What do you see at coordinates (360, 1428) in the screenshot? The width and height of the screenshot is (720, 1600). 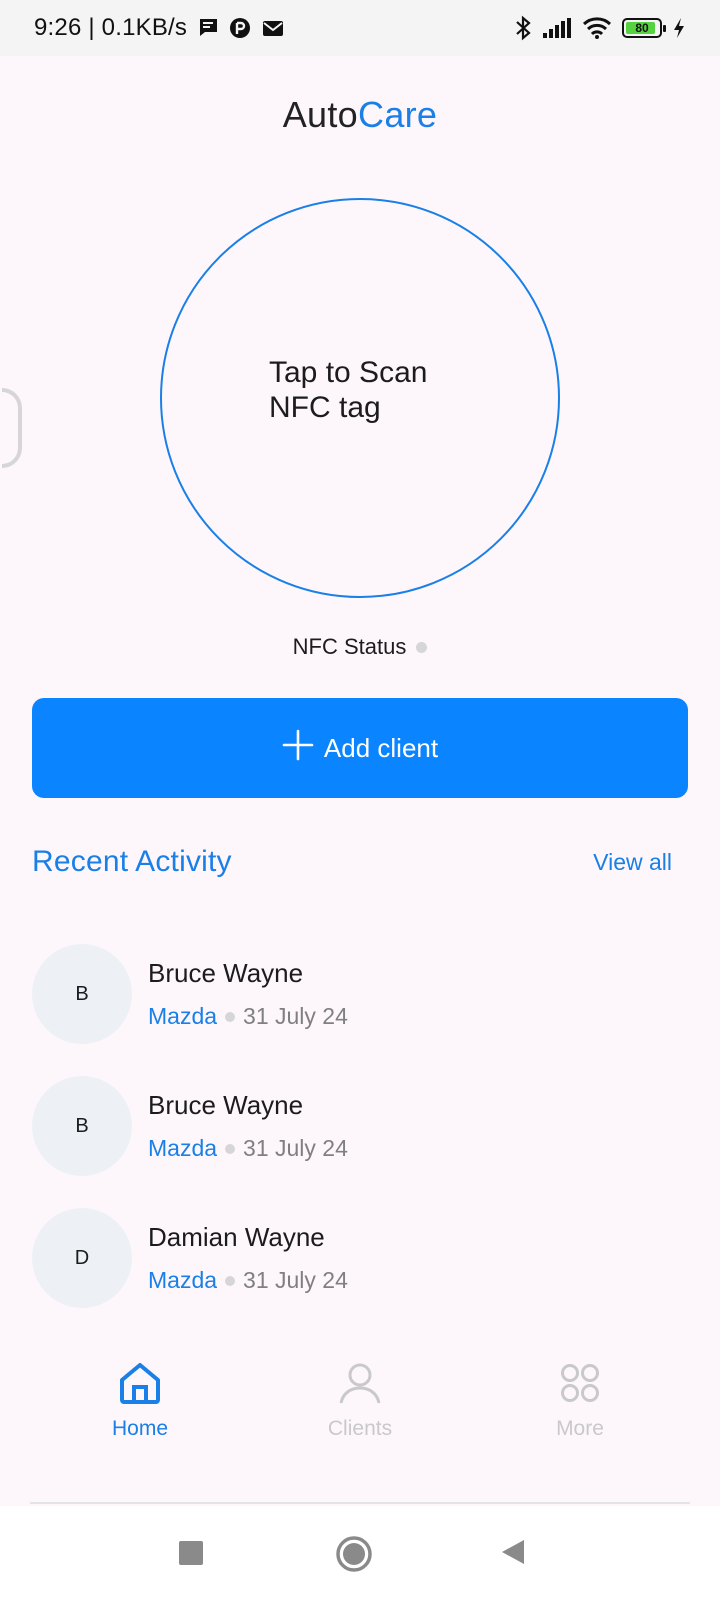 I see `nav-label-clients: Clients` at bounding box center [360, 1428].